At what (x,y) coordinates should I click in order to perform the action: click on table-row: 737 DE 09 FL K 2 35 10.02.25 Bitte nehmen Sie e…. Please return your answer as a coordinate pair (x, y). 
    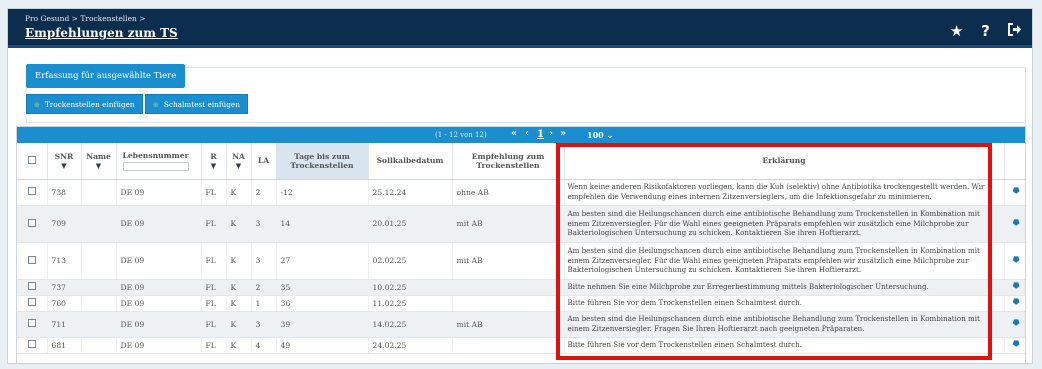
    Looking at the image, I should click on (521, 287).